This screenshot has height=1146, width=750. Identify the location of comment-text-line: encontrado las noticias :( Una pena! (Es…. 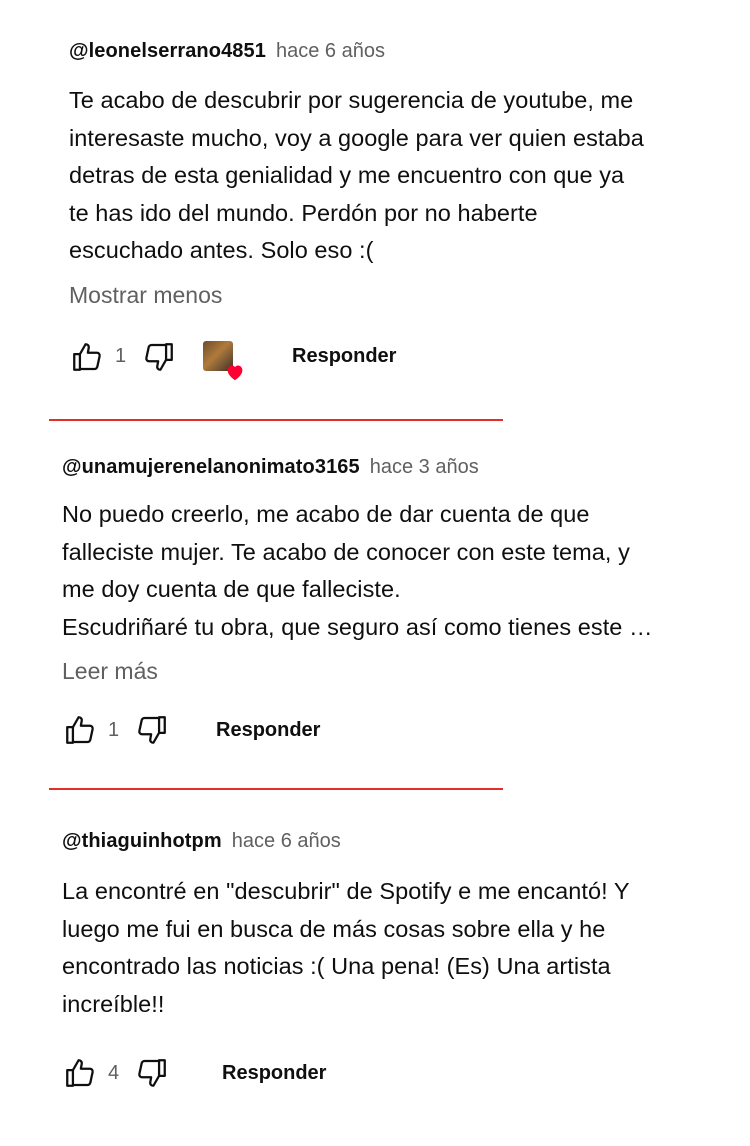
(336, 966).